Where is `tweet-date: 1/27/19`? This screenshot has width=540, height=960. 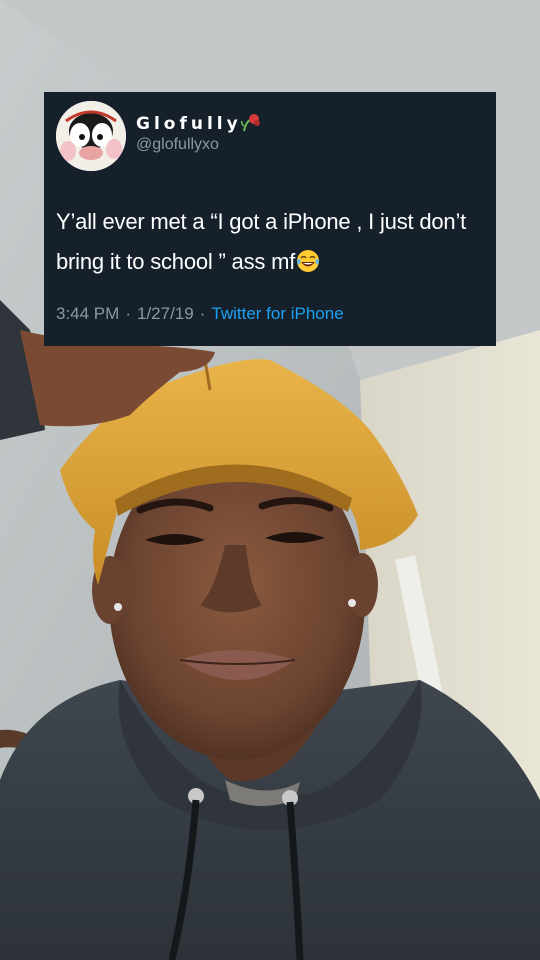
tweet-date: 1/27/19 is located at coordinates (165, 313).